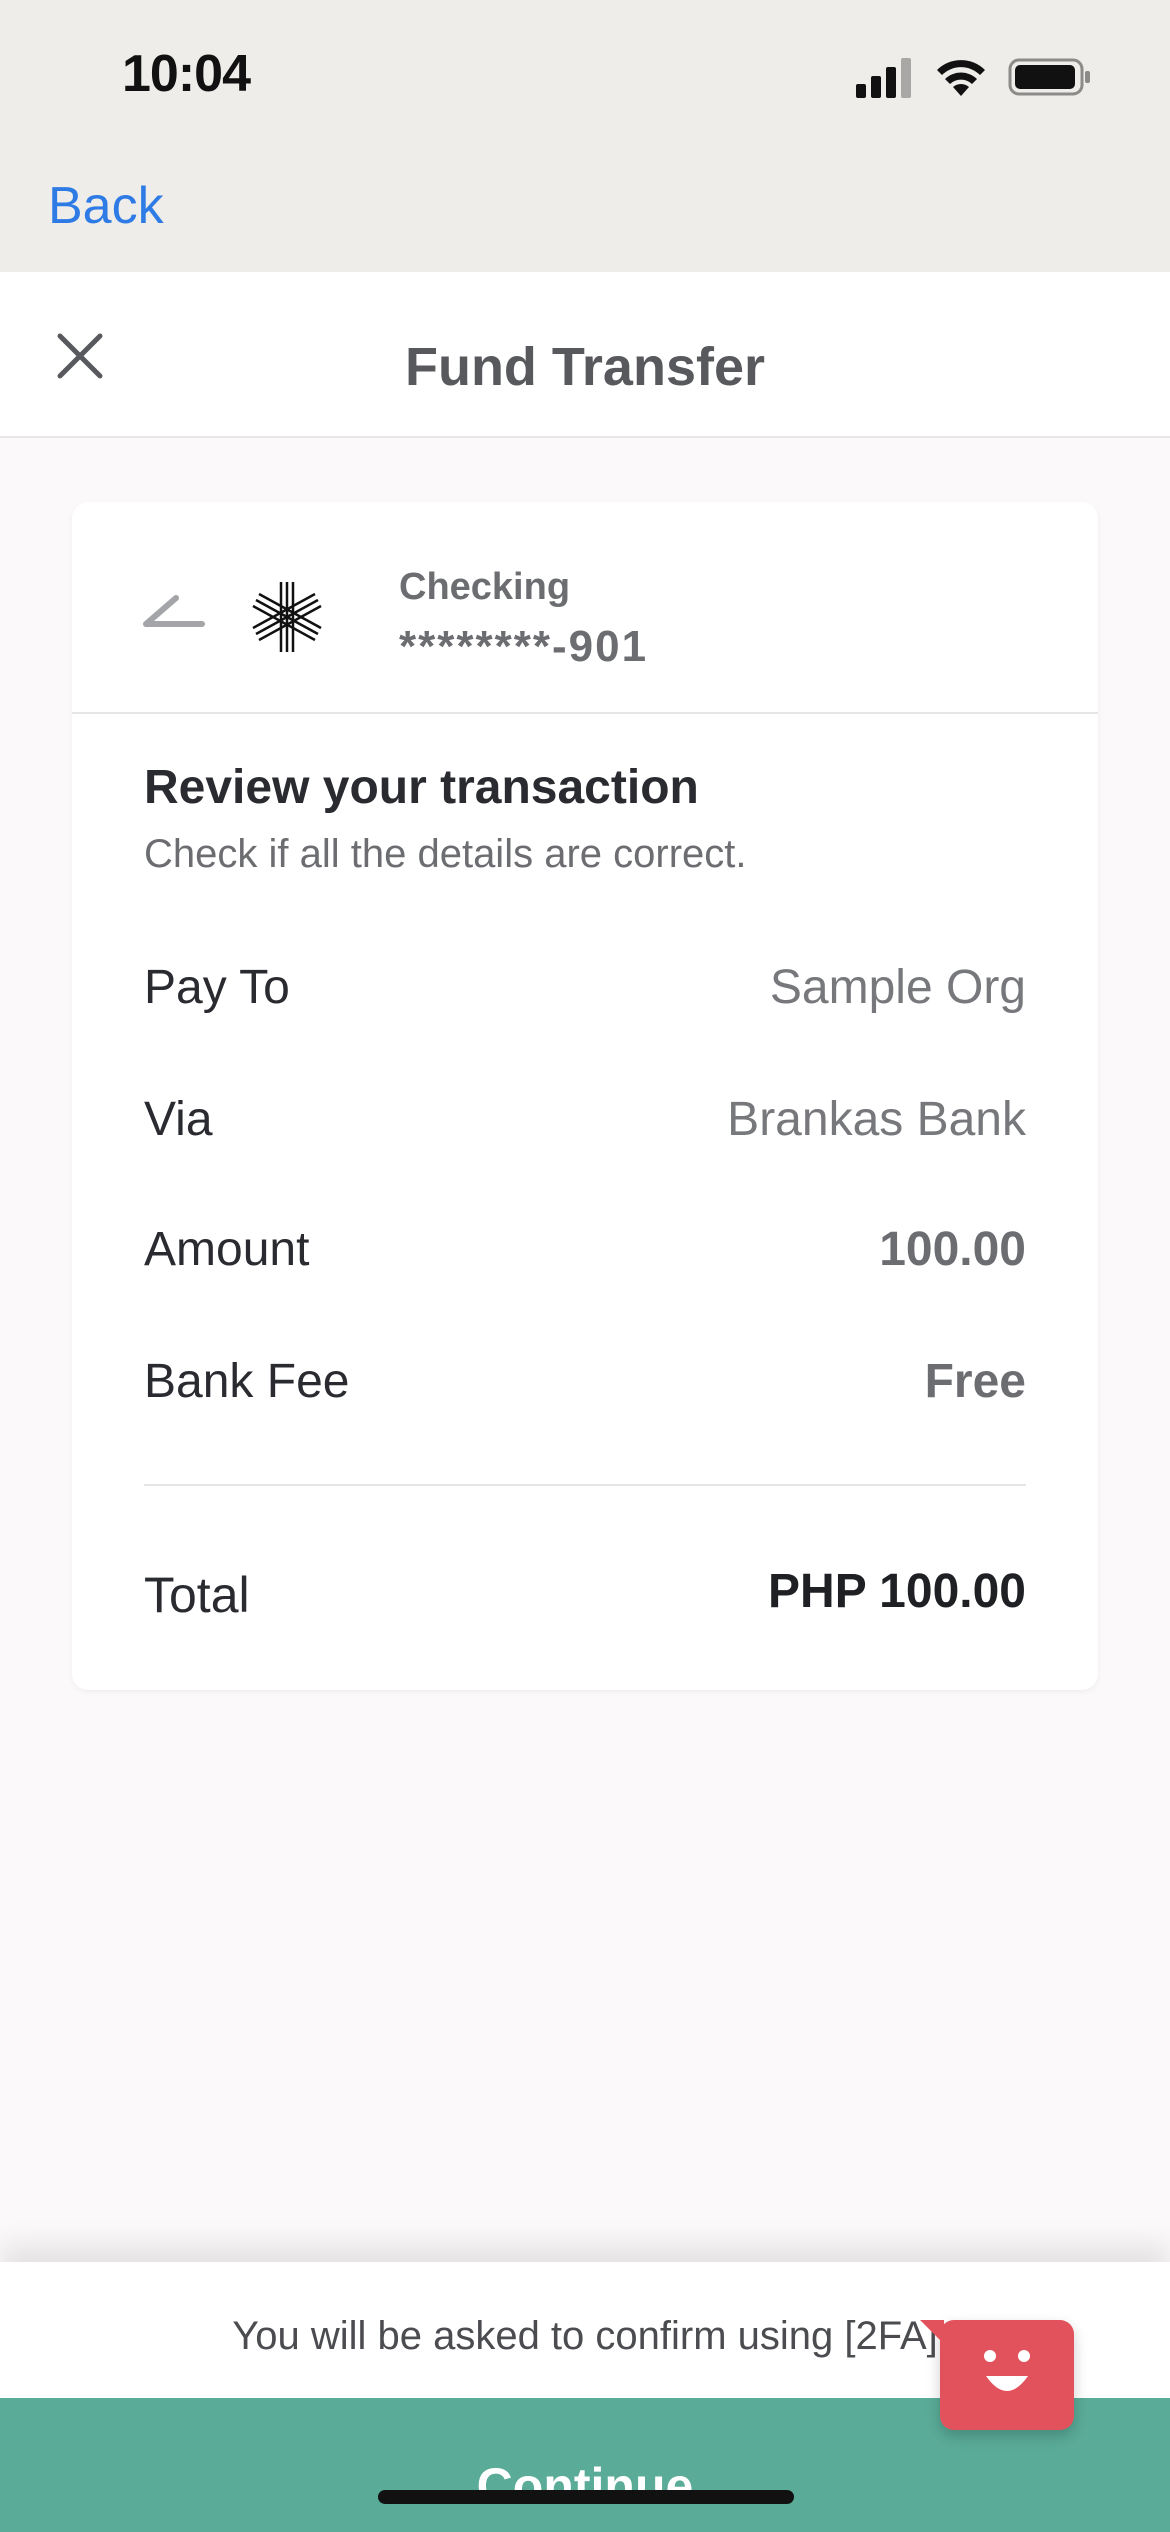  What do you see at coordinates (883, 78) in the screenshot?
I see `signal-icon` at bounding box center [883, 78].